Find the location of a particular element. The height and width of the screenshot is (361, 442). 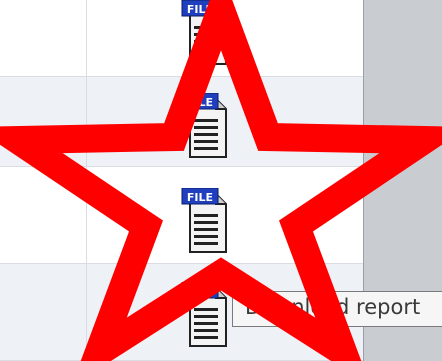

download-report-tooltip: Download report is located at coordinates (337, 309).